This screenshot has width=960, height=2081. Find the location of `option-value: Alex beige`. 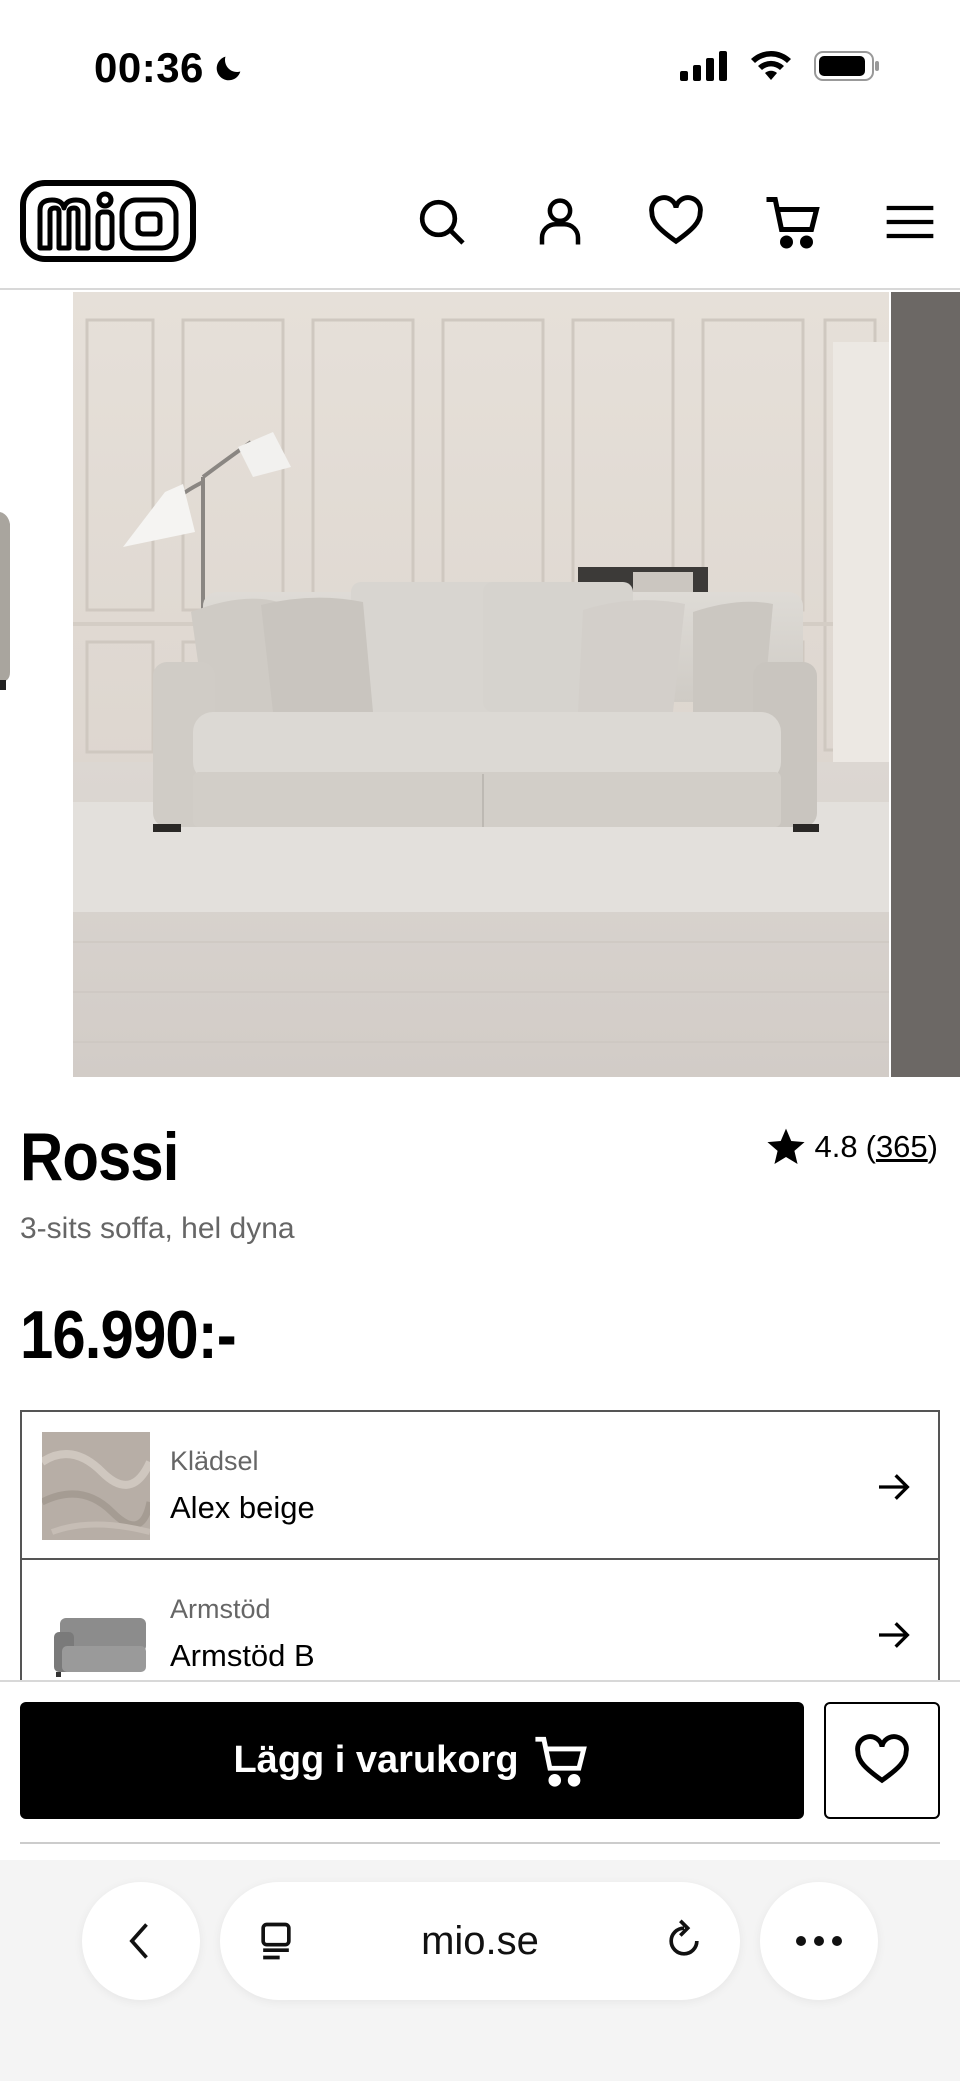

option-value: Alex beige is located at coordinates (242, 1507).